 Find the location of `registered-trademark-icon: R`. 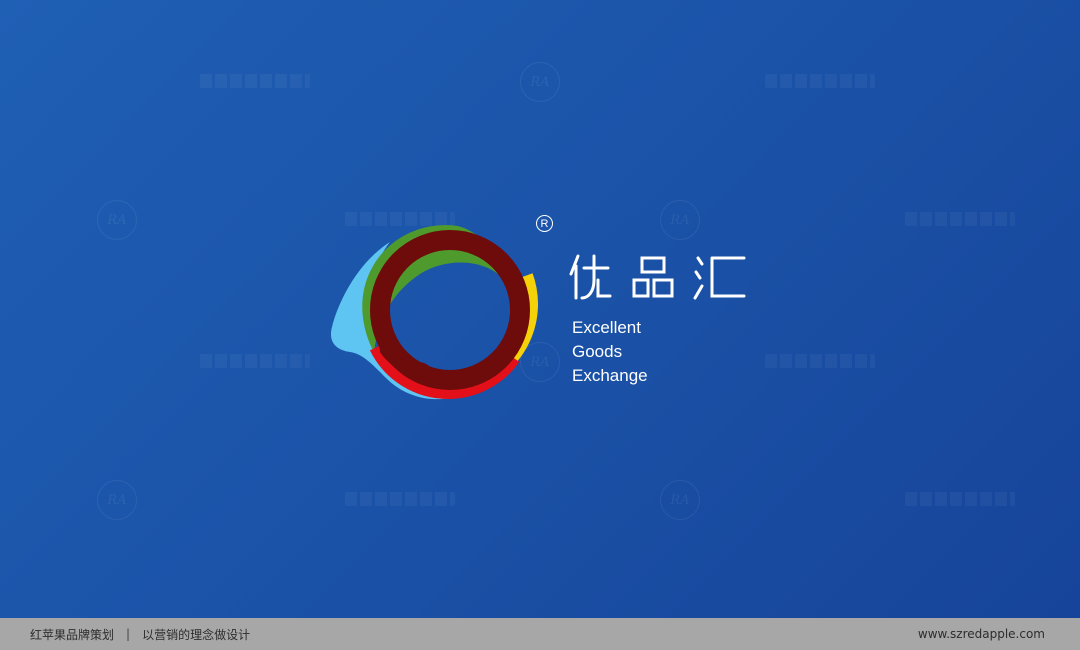

registered-trademark-icon: R is located at coordinates (544, 223).